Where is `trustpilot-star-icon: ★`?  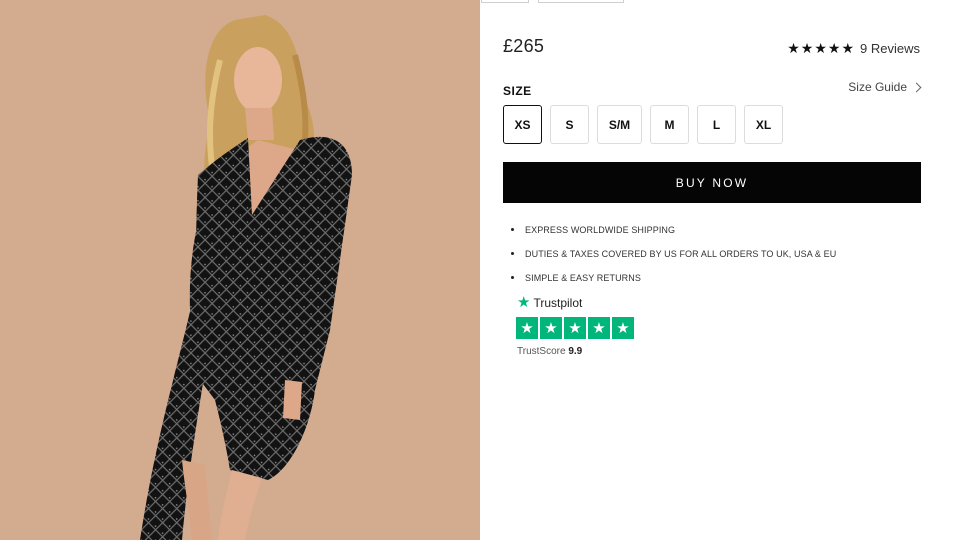
trustpilot-star-icon: ★ is located at coordinates (524, 302).